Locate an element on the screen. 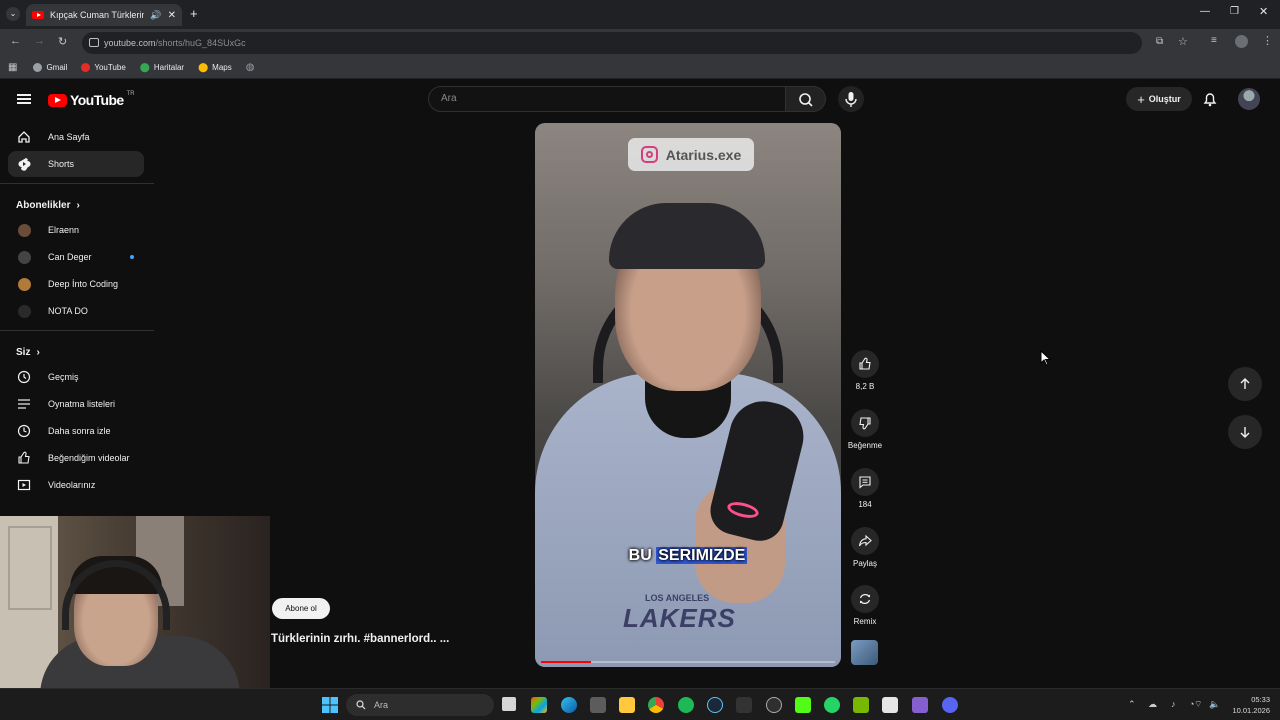 The width and height of the screenshot is (1280, 720). reload-icon: ↻ is located at coordinates (62, 41).